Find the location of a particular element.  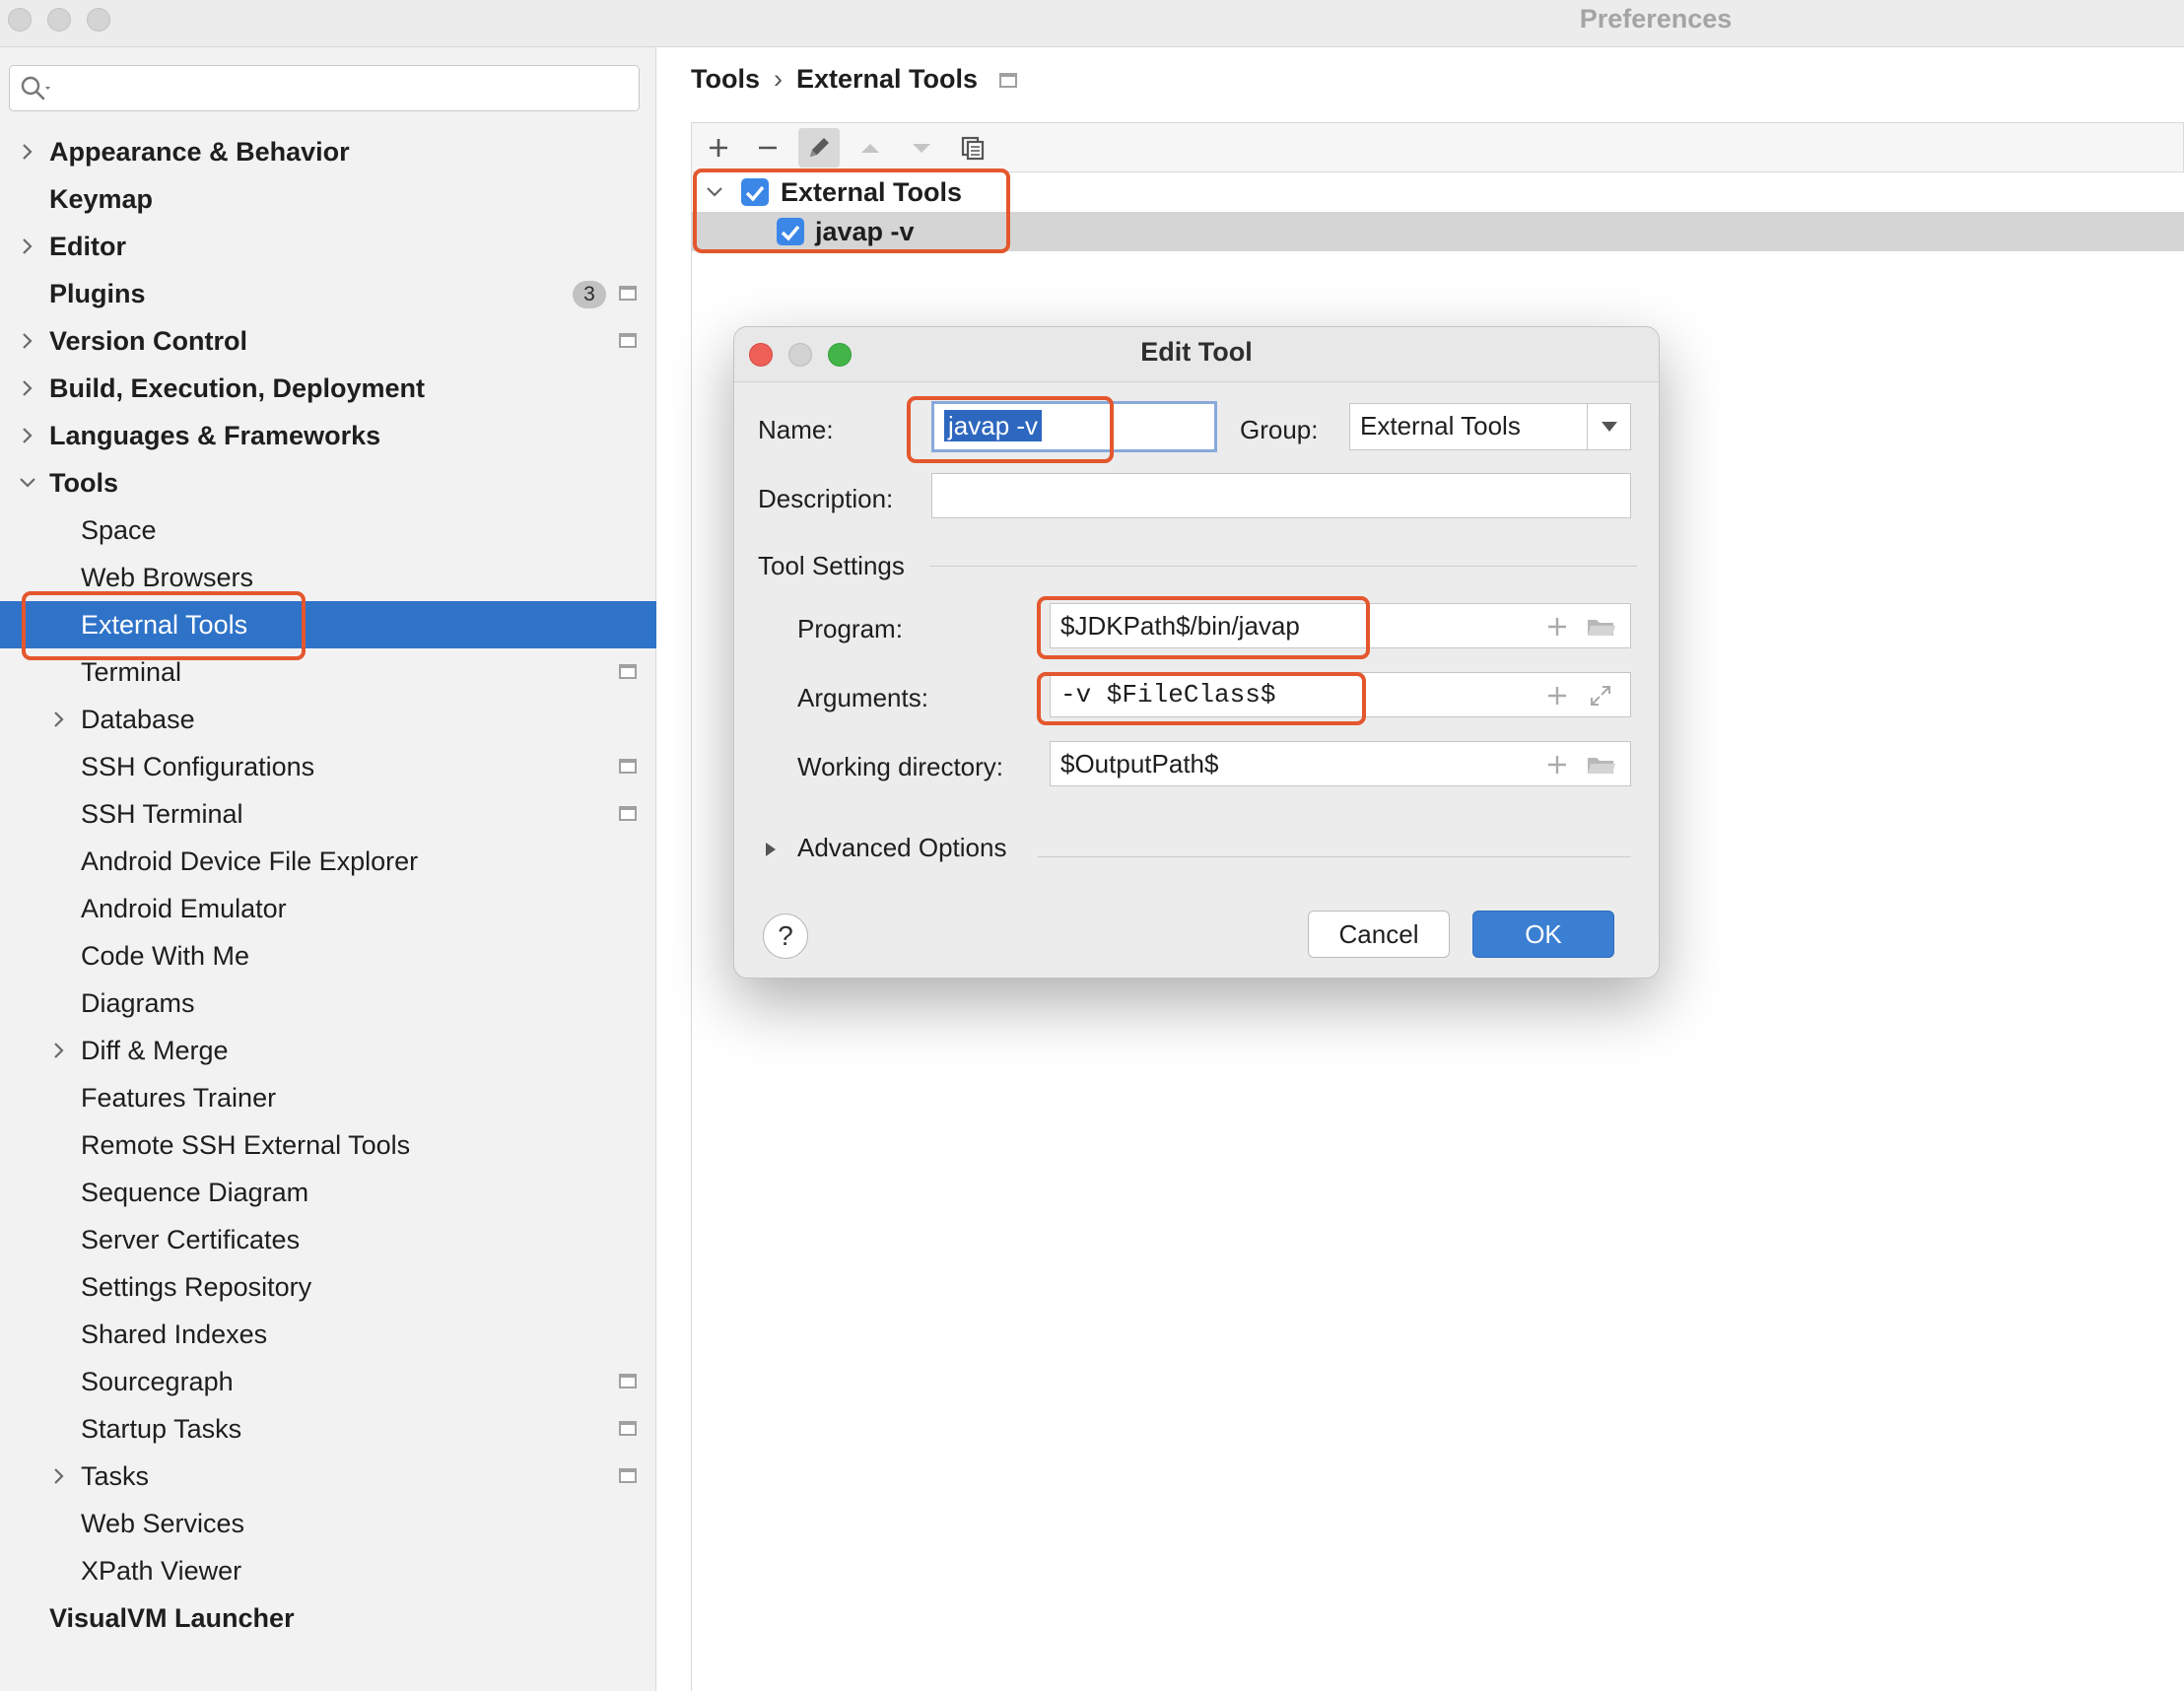

expand-icon is located at coordinates (1600, 696).